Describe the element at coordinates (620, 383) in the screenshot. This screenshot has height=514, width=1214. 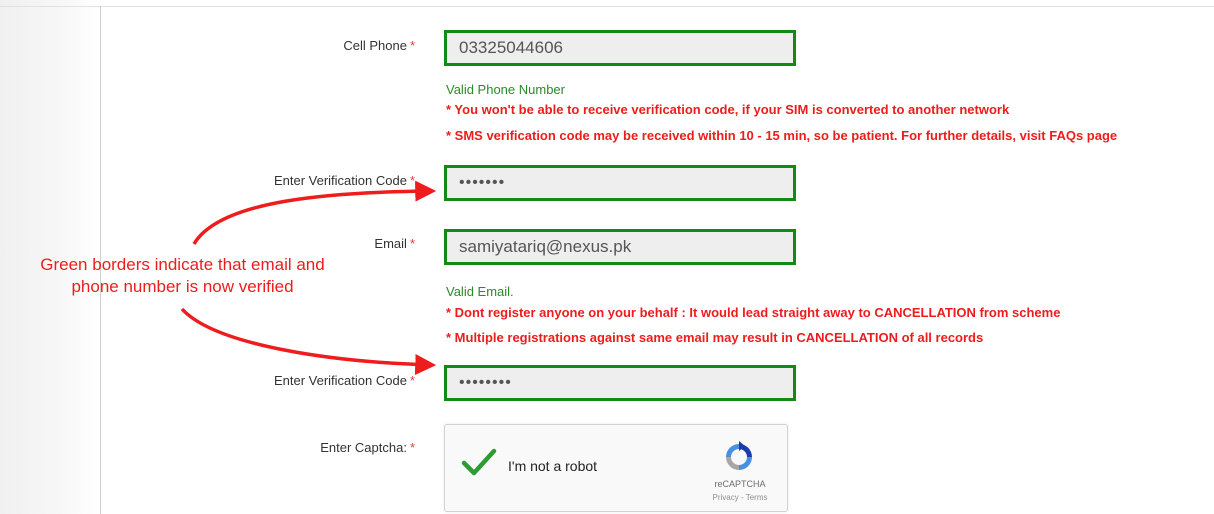
I see `email-verification-code-input` at that location.